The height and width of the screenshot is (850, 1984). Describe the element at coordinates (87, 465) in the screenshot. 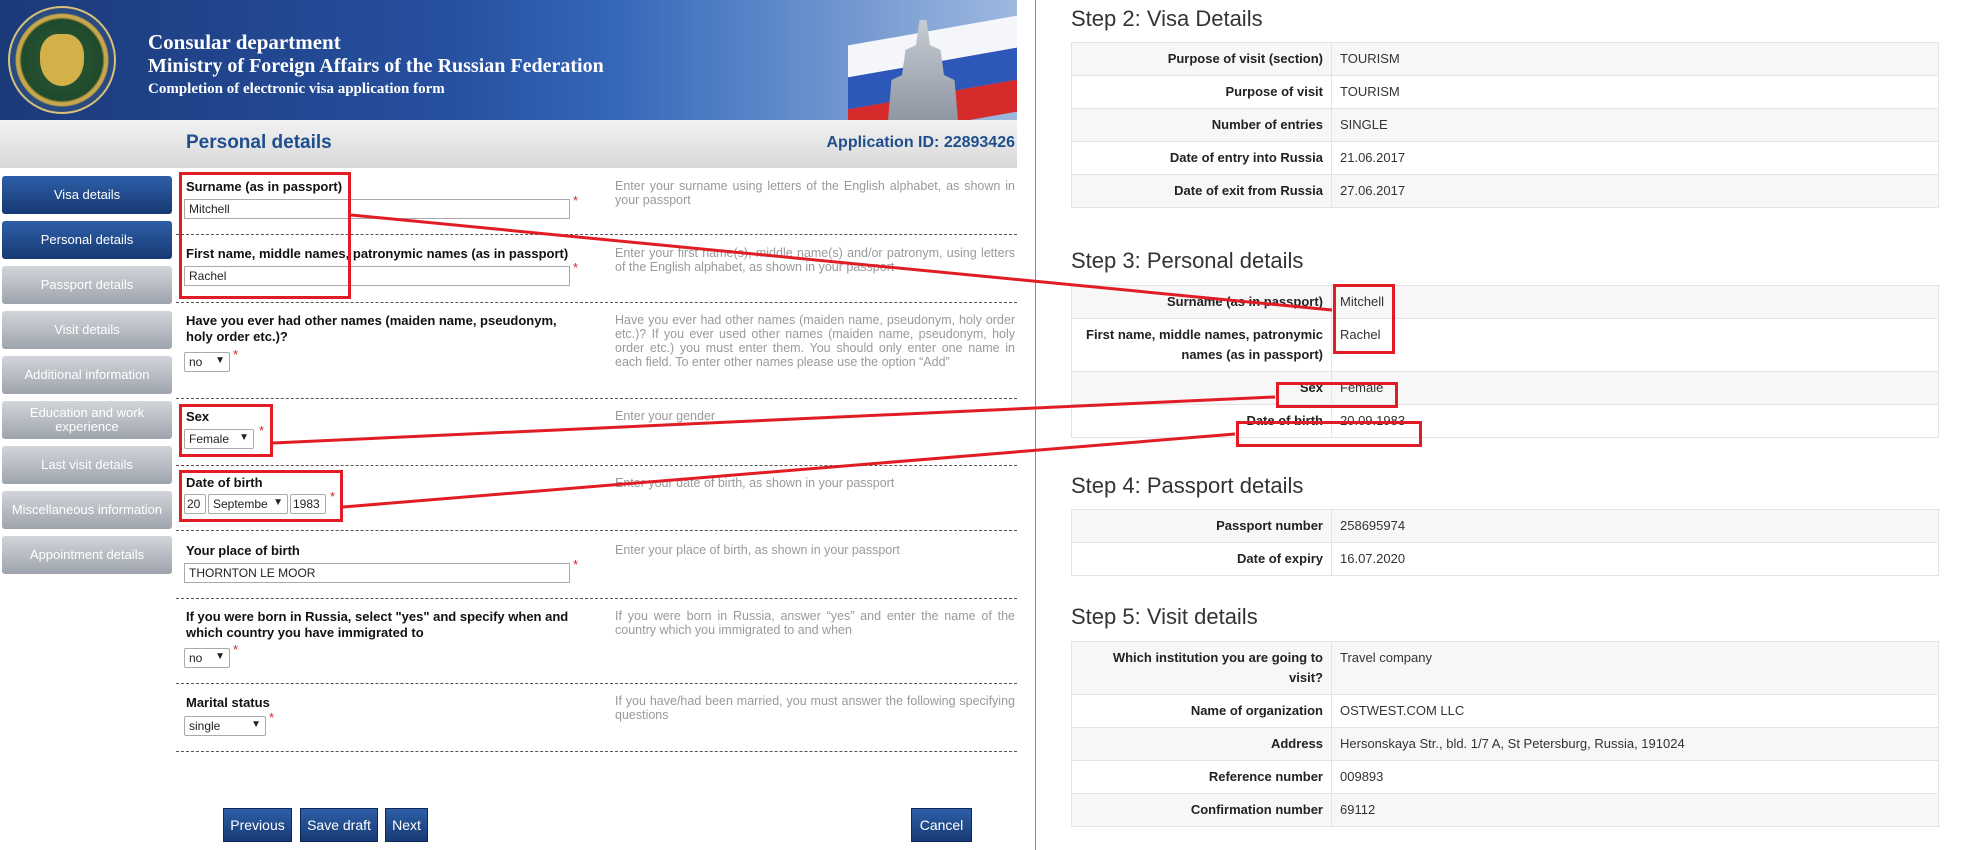

I see `sidebar-item-last-visit: Last visit details` at that location.